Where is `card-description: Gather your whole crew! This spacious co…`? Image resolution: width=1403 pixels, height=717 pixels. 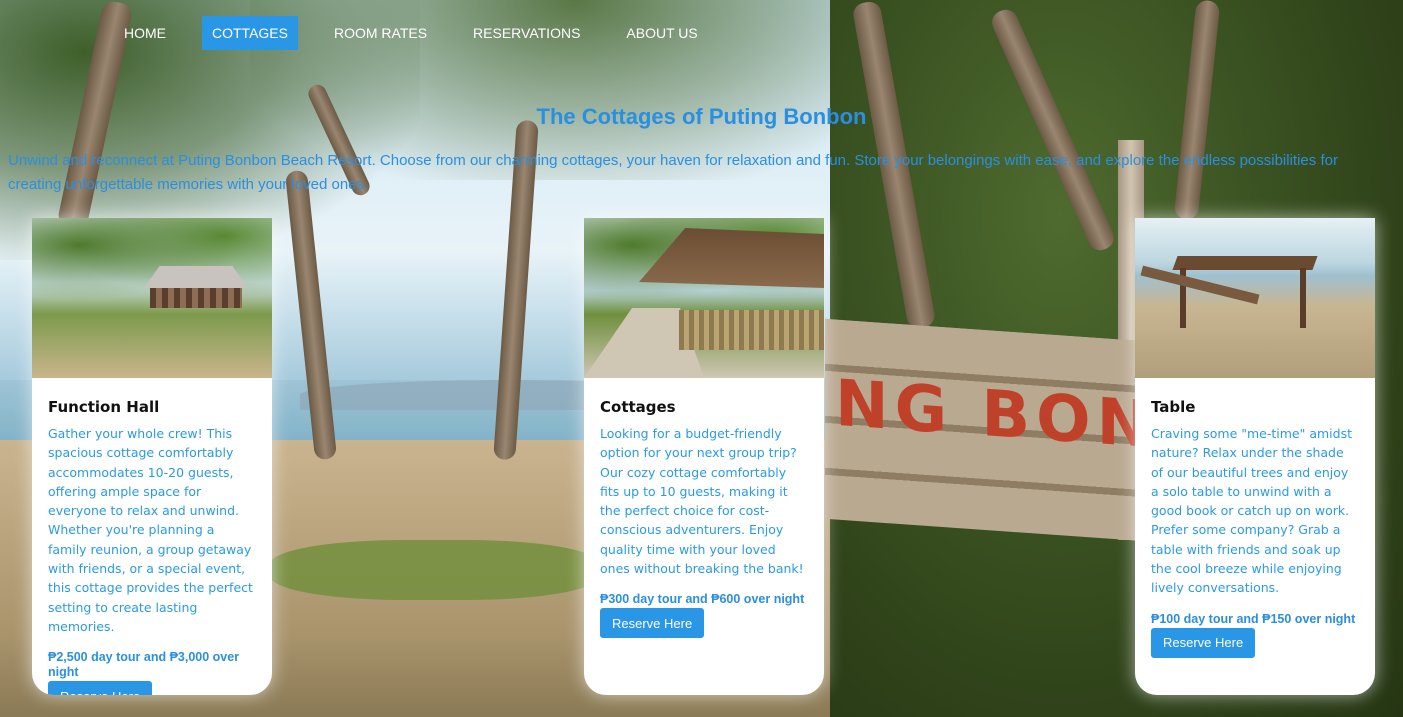
card-description: Gather your whole crew! This spacious co… is located at coordinates (150, 530).